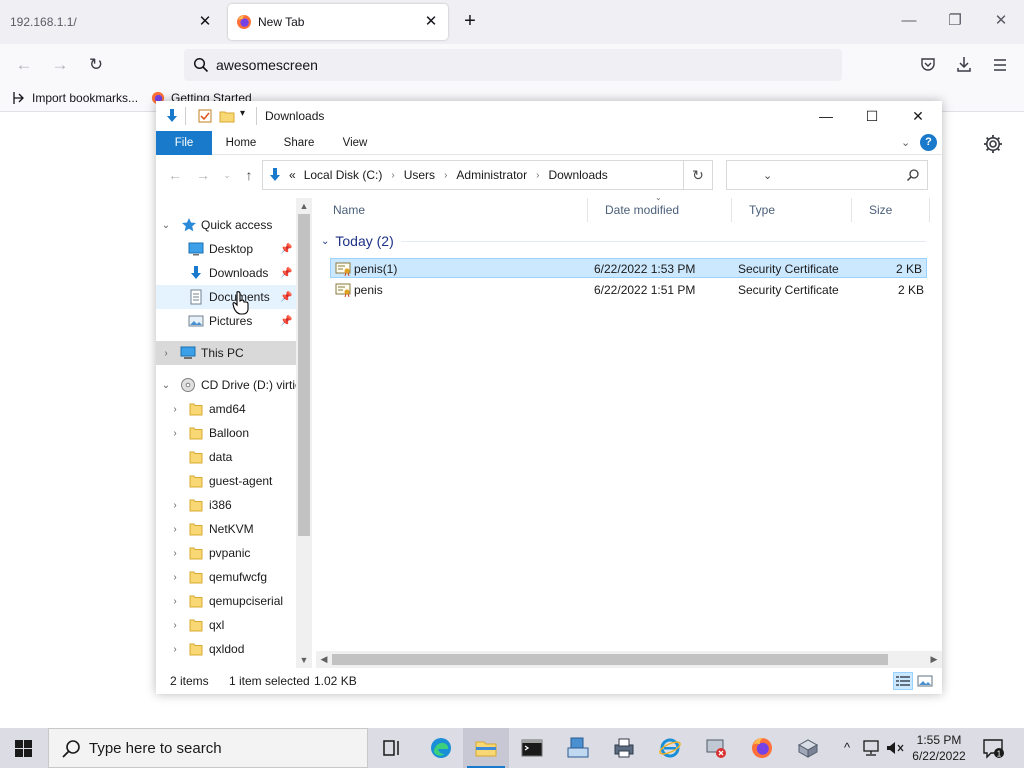 The image size is (1024, 768). I want to click on tree-documents: Documents 📌, so click(226, 297).